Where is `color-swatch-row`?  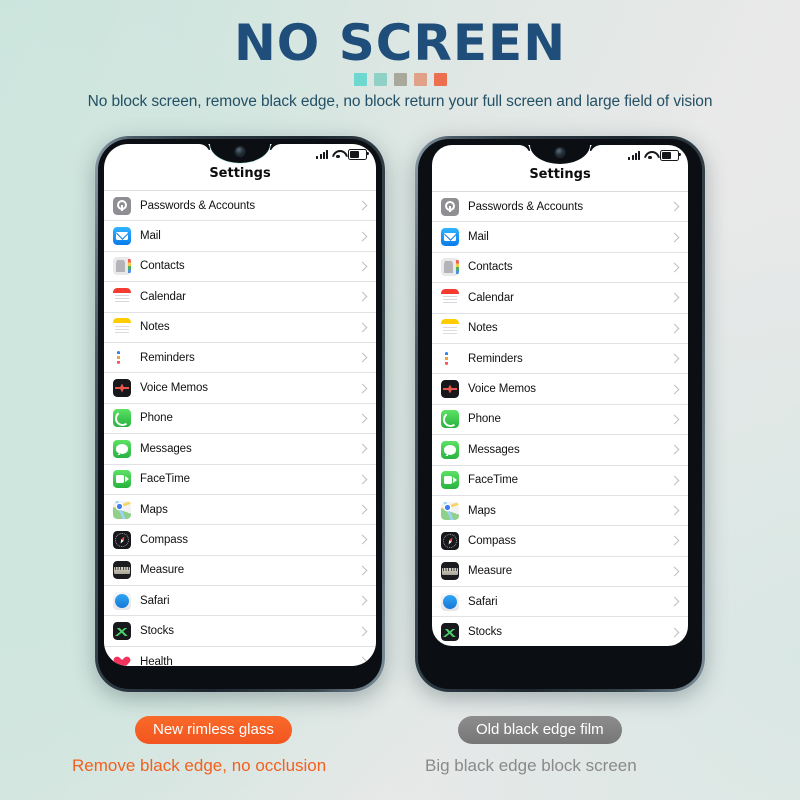
color-swatch-row is located at coordinates (400, 79).